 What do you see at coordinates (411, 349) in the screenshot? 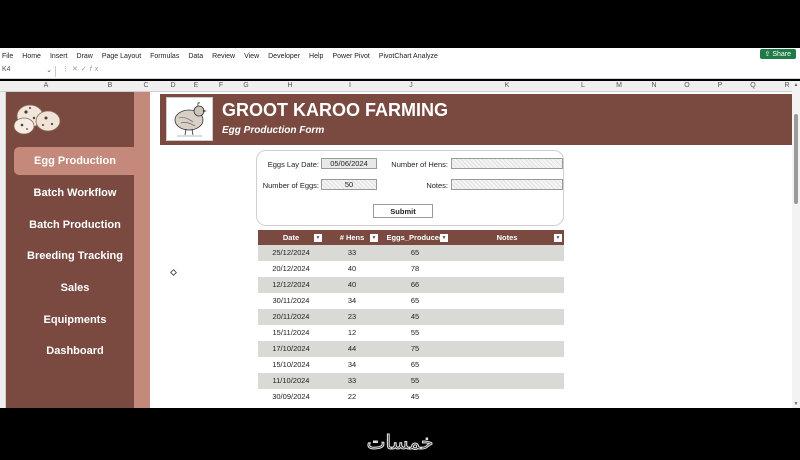
I see `table-row: 17/10/2024 44 75` at bounding box center [411, 349].